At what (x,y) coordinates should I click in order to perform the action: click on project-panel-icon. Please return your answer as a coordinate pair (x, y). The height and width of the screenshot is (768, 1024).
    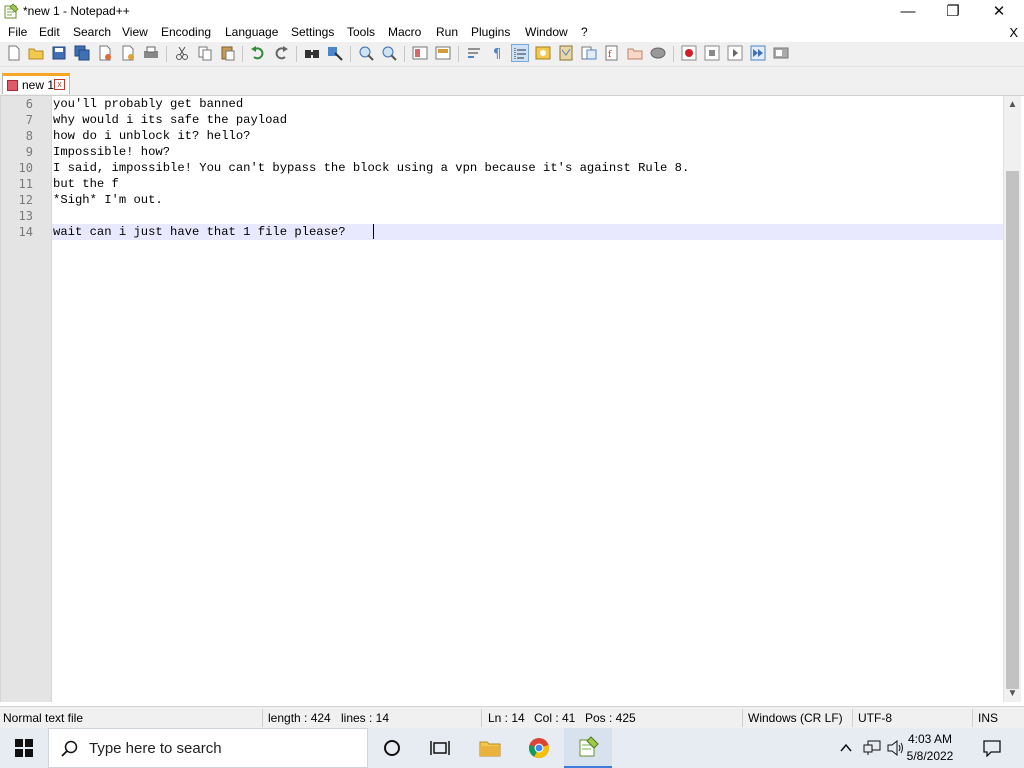
    Looking at the image, I should click on (635, 53).